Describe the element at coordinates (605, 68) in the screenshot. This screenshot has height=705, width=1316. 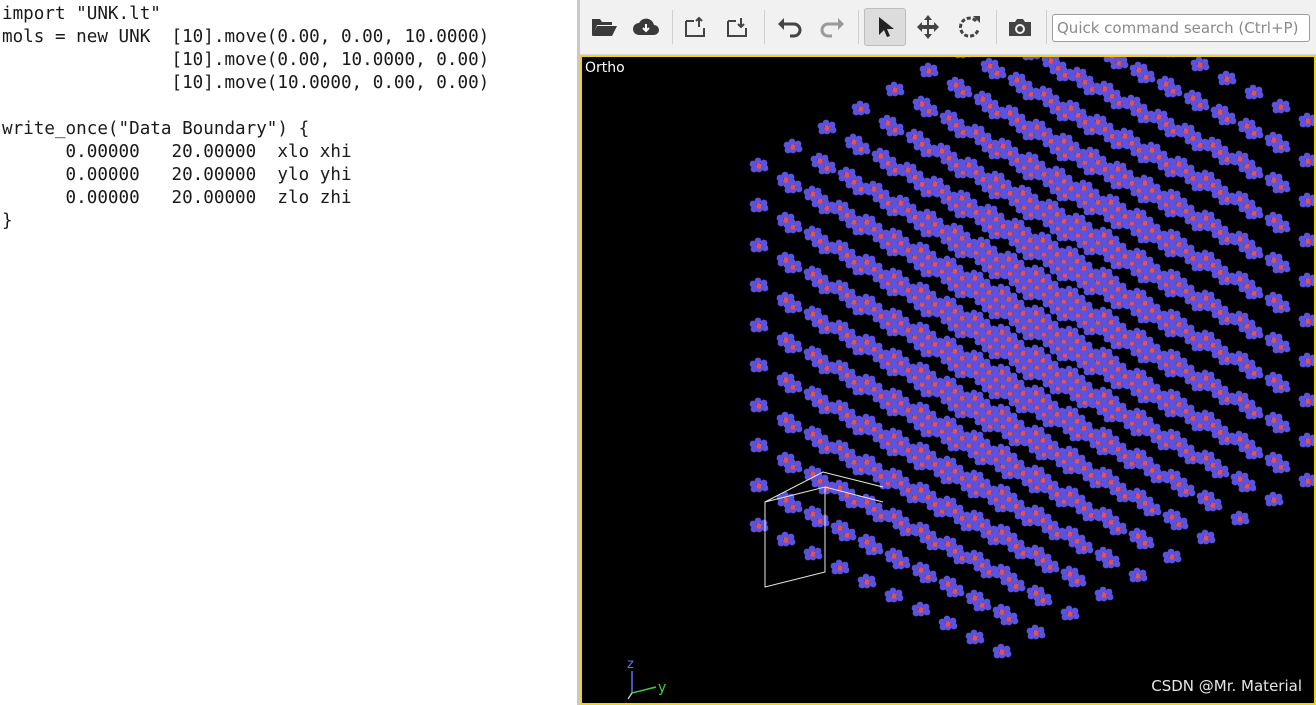
I see `projection-label: Ortho` at that location.